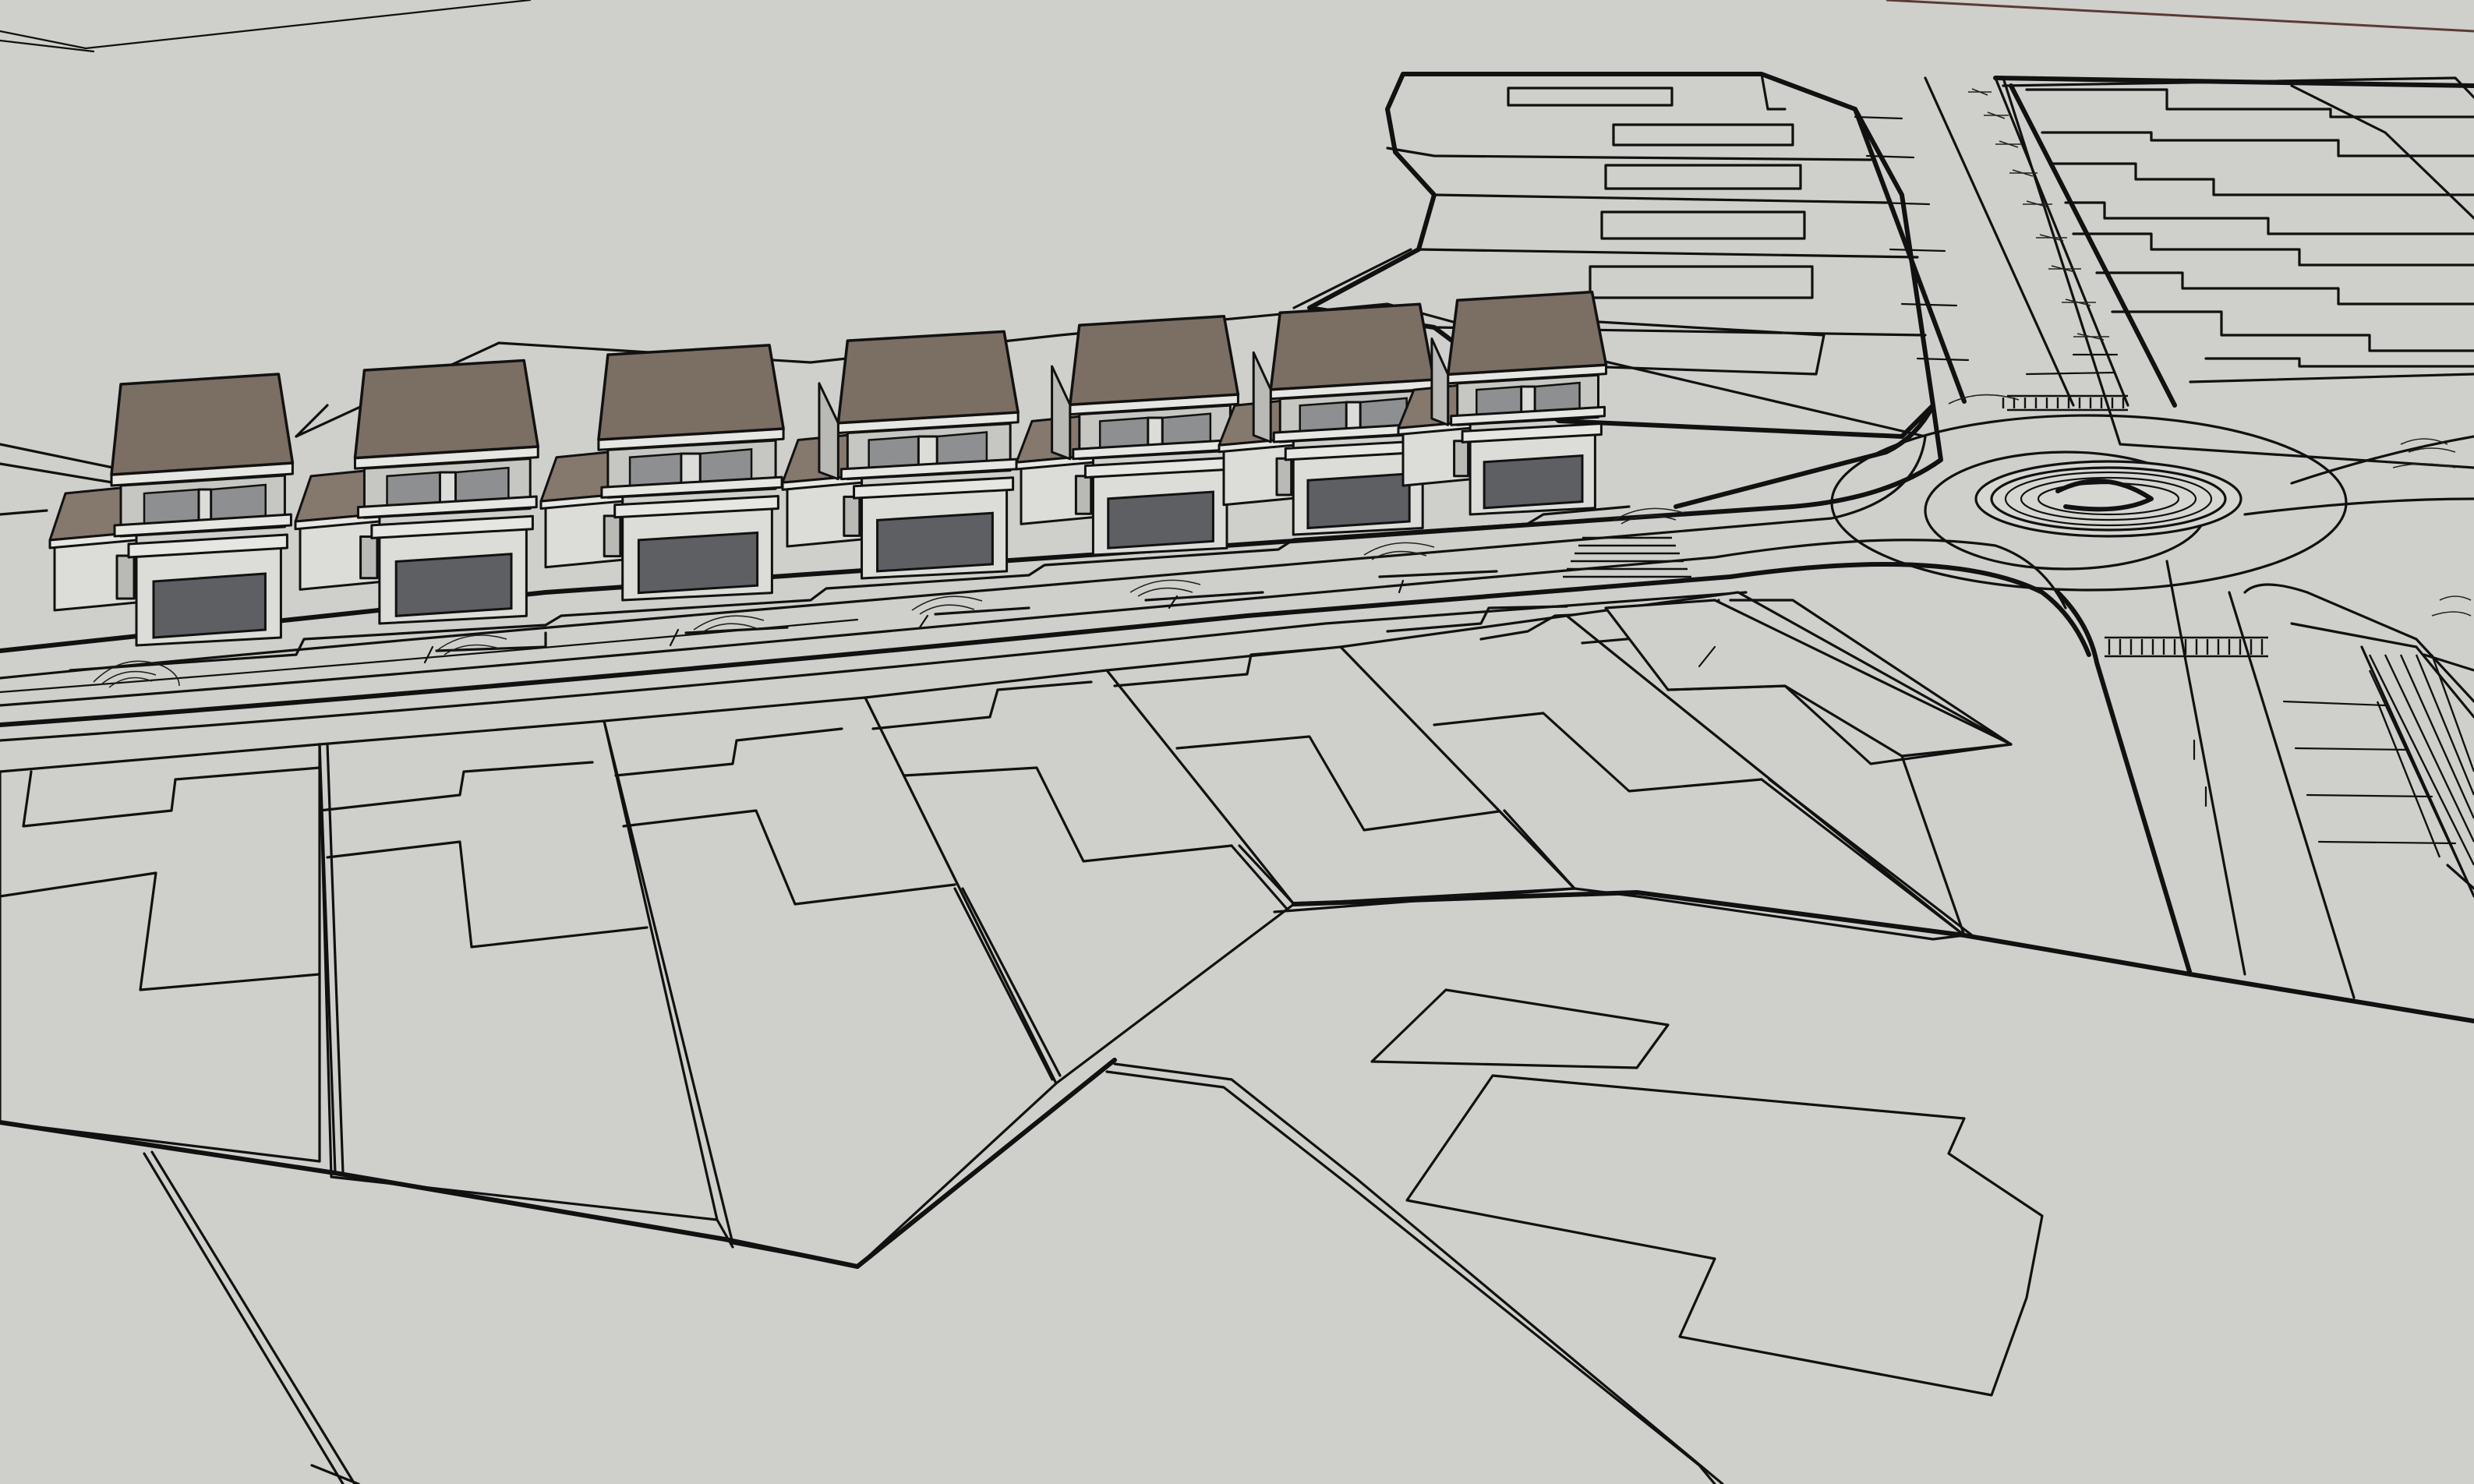 Image resolution: width=2474 pixels, height=1484 pixels. Describe the element at coordinates (1707, 1192) in the screenshot. I see `large-building-footprint` at that location.